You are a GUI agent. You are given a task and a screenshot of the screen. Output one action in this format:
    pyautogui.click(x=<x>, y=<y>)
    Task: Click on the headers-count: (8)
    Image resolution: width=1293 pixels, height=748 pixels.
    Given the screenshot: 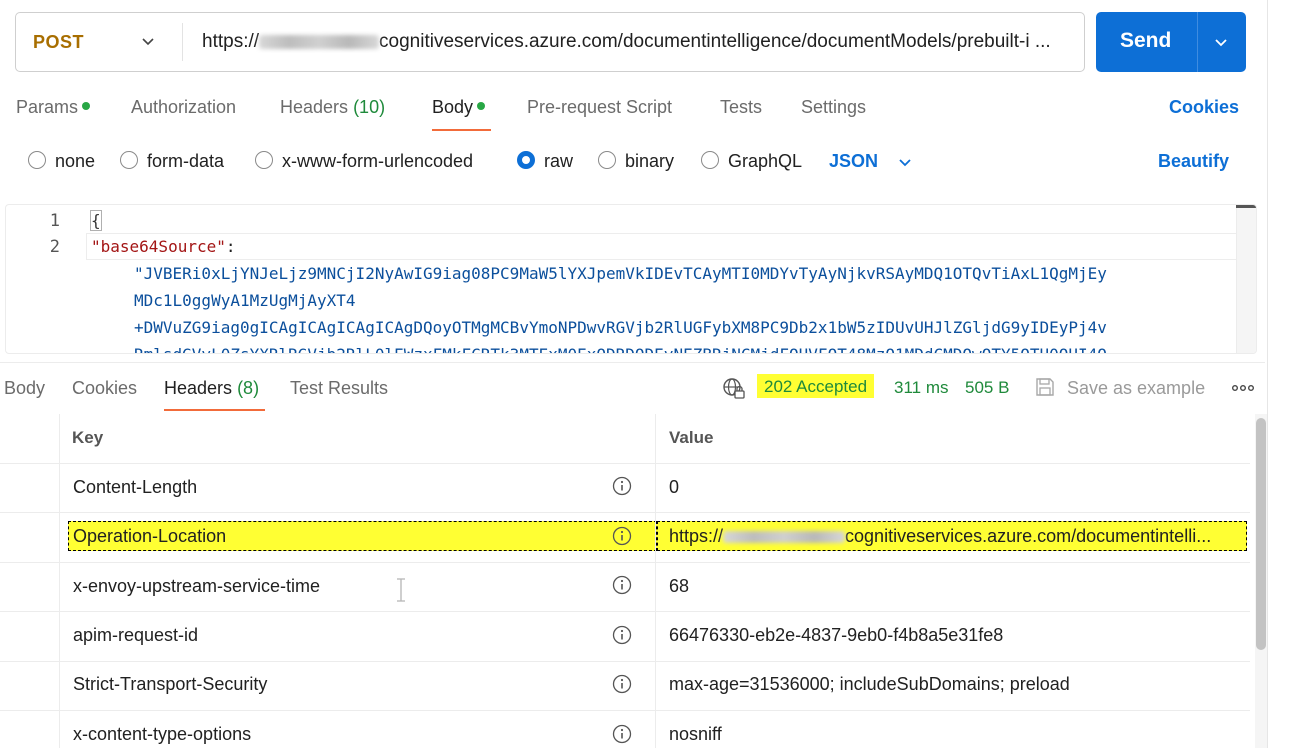 What is the action you would take?
    pyautogui.click(x=248, y=388)
    